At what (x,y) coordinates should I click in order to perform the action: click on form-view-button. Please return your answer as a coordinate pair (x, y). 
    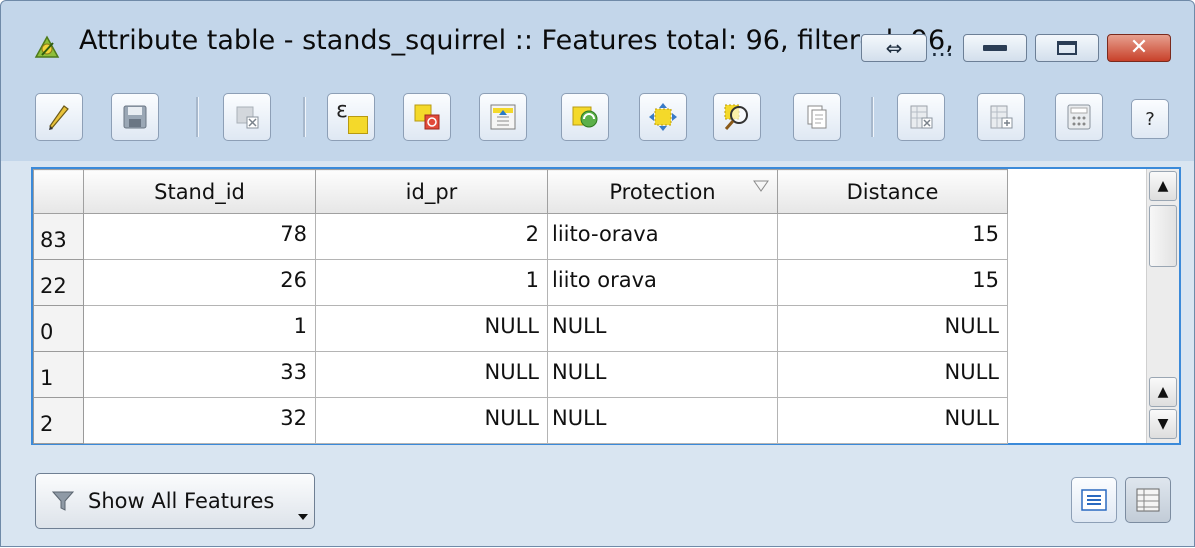
    Looking at the image, I should click on (1148, 500).